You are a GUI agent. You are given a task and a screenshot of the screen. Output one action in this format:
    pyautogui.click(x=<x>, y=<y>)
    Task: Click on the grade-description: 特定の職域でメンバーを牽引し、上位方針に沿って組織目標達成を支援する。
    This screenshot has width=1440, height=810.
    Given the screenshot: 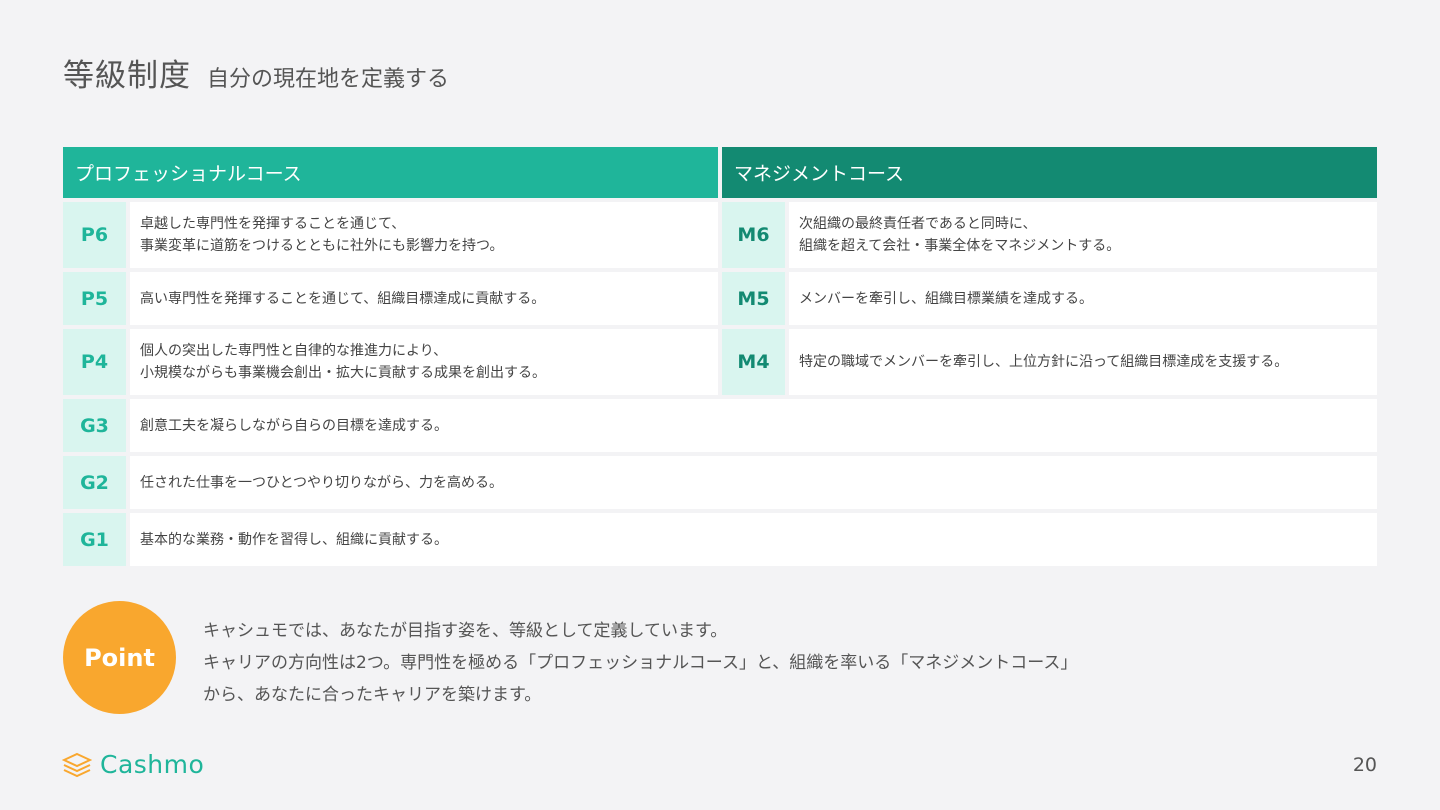 What is the action you would take?
    pyautogui.click(x=1083, y=362)
    